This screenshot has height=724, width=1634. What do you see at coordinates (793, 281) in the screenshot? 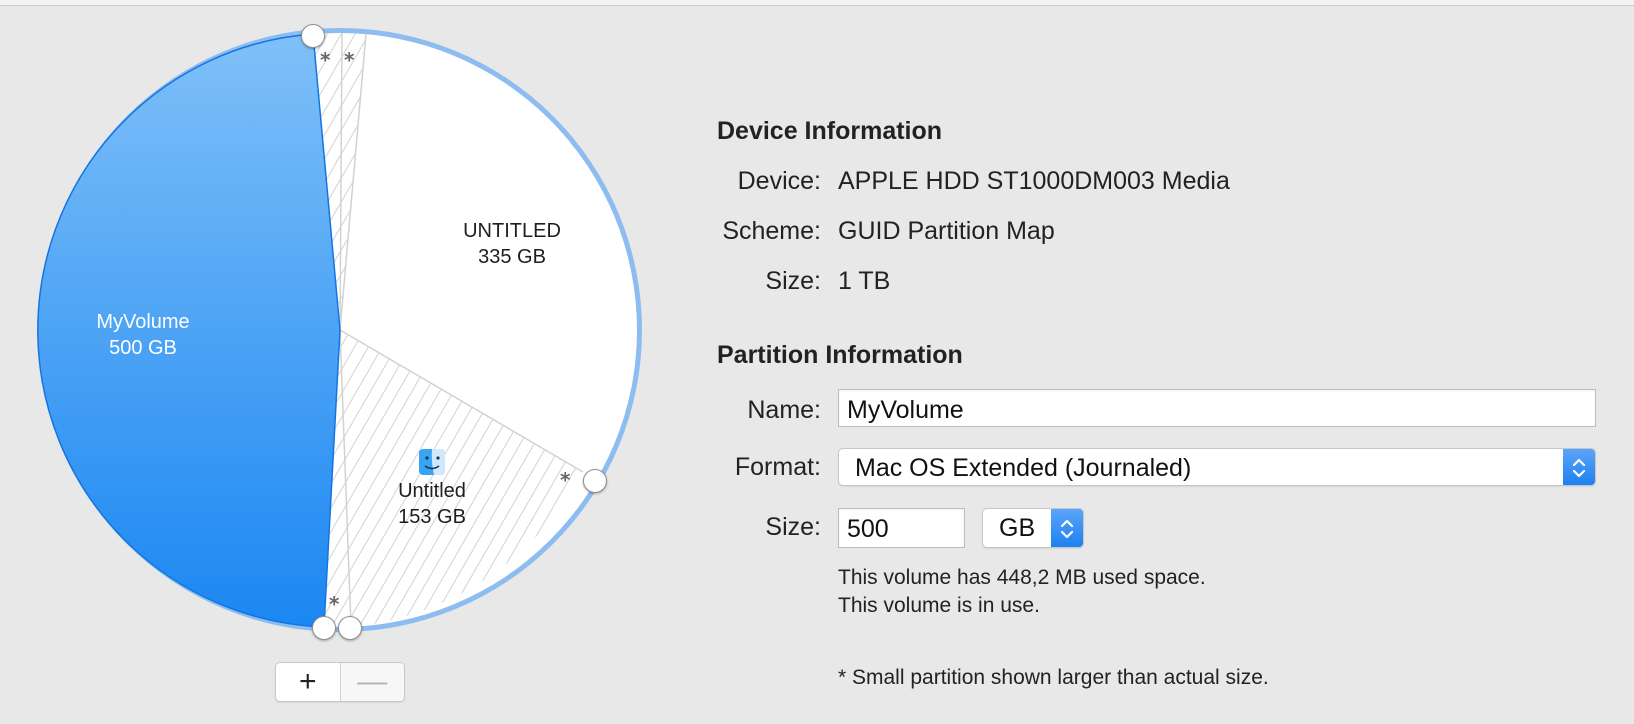
I see `device-size-label: Size:` at bounding box center [793, 281].